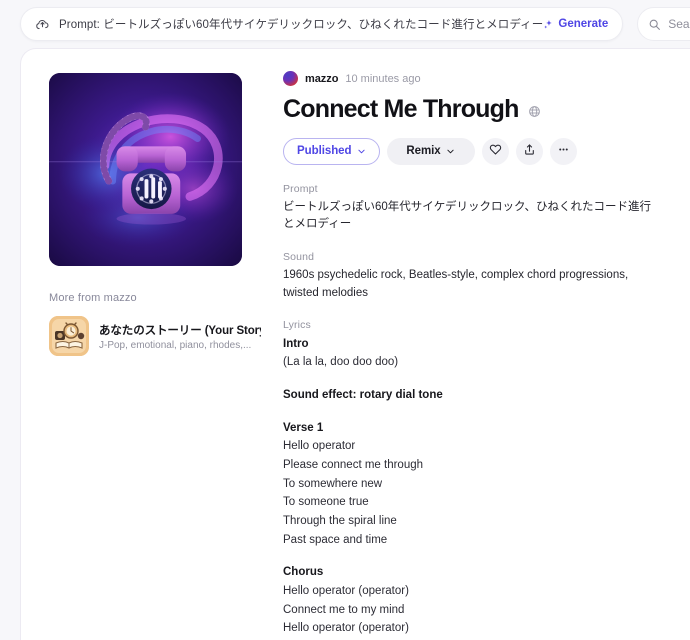 The width and height of the screenshot is (690, 640). I want to click on like-button, so click(495, 151).